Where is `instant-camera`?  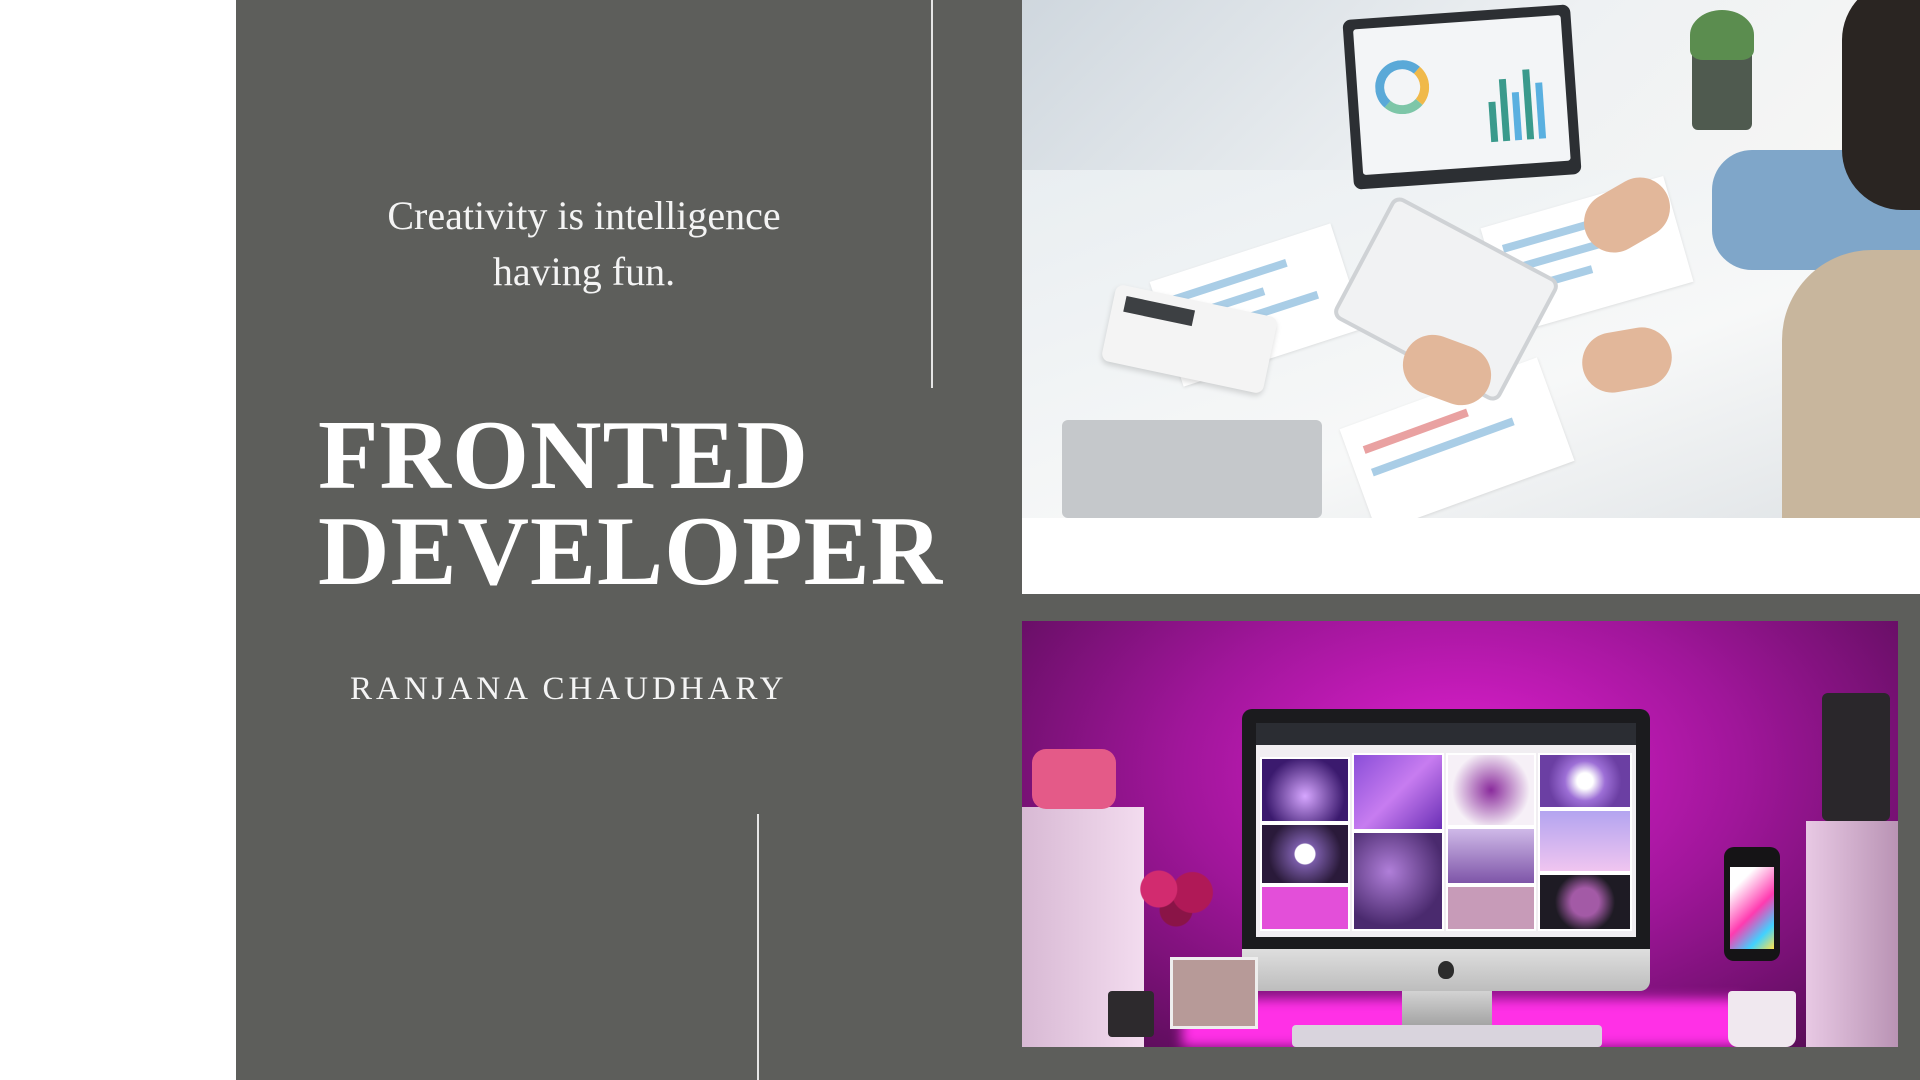 instant-camera is located at coordinates (1074, 779).